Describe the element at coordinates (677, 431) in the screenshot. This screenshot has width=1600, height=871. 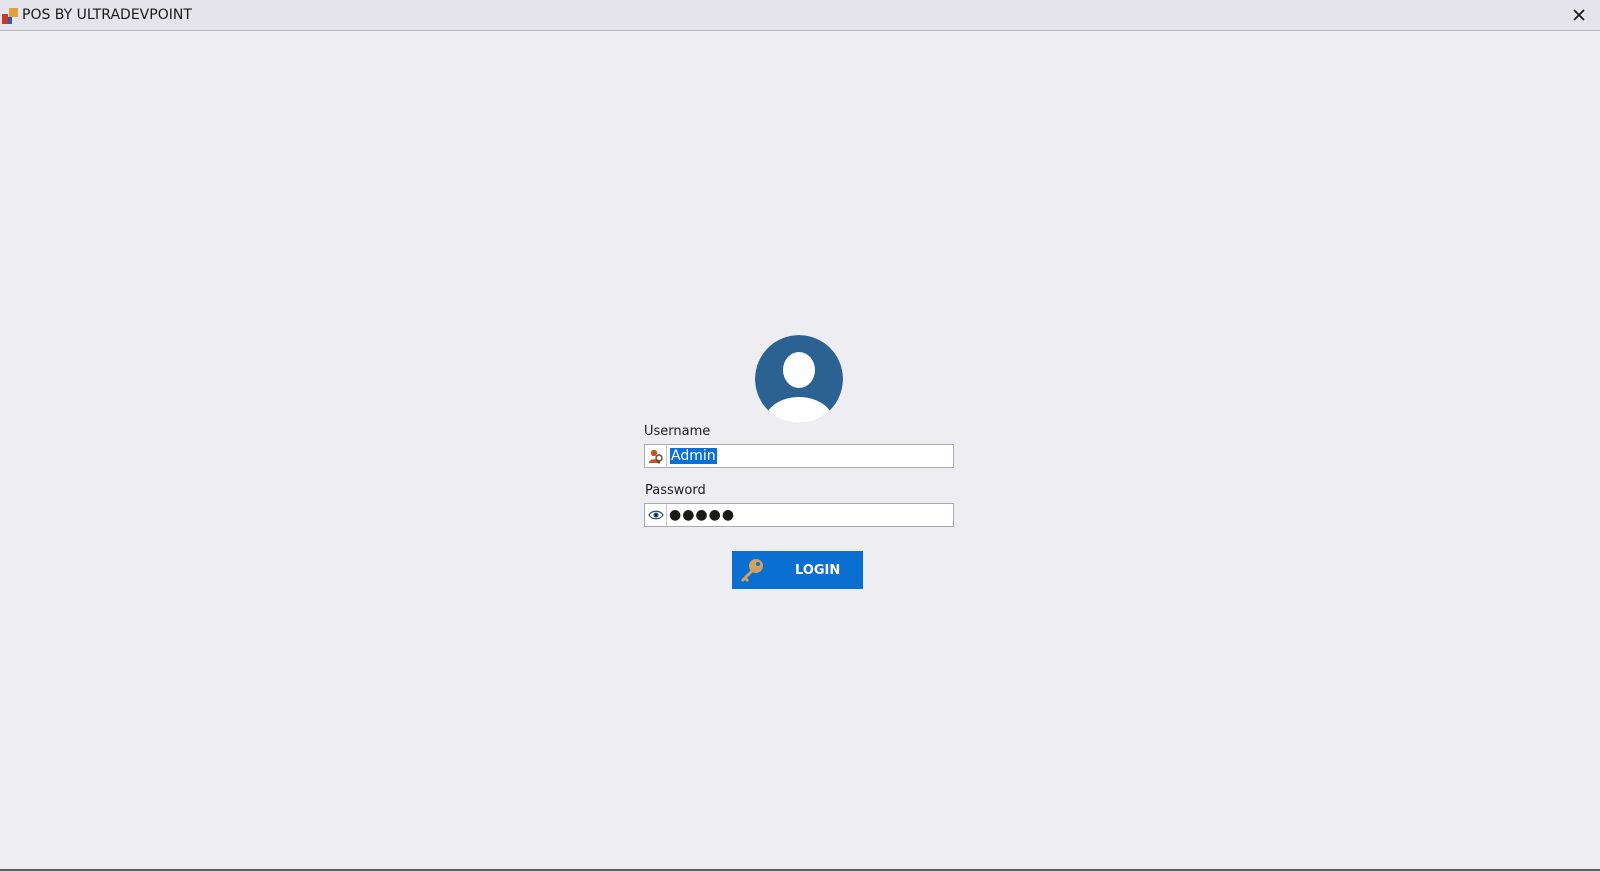
I see `username-label: Username` at that location.